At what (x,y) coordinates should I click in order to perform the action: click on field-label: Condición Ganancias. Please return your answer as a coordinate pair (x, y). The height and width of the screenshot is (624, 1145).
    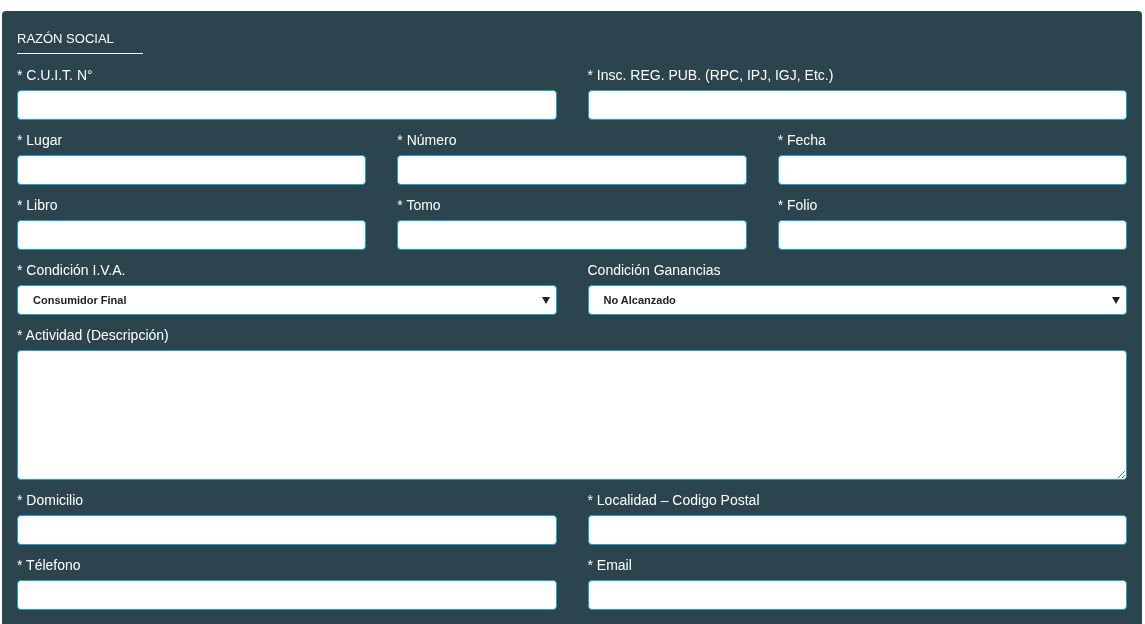
    Looking at the image, I should click on (654, 270).